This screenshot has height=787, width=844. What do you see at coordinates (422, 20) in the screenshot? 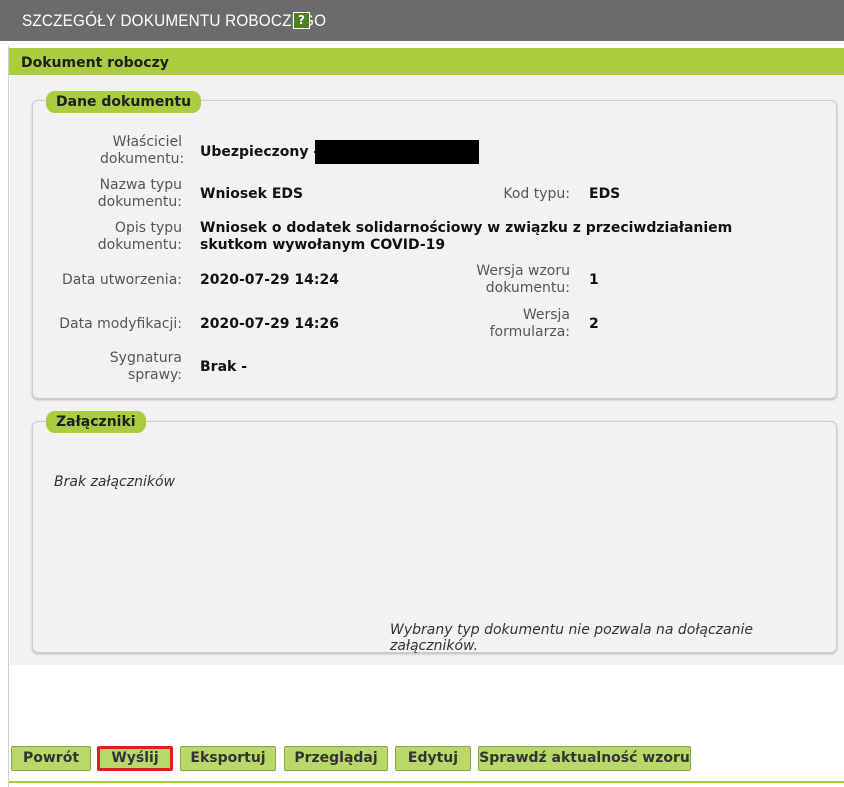
I see `page-header: SZCZEGÓŁY DOKUMENTU ROBOCZEGO ?` at bounding box center [422, 20].